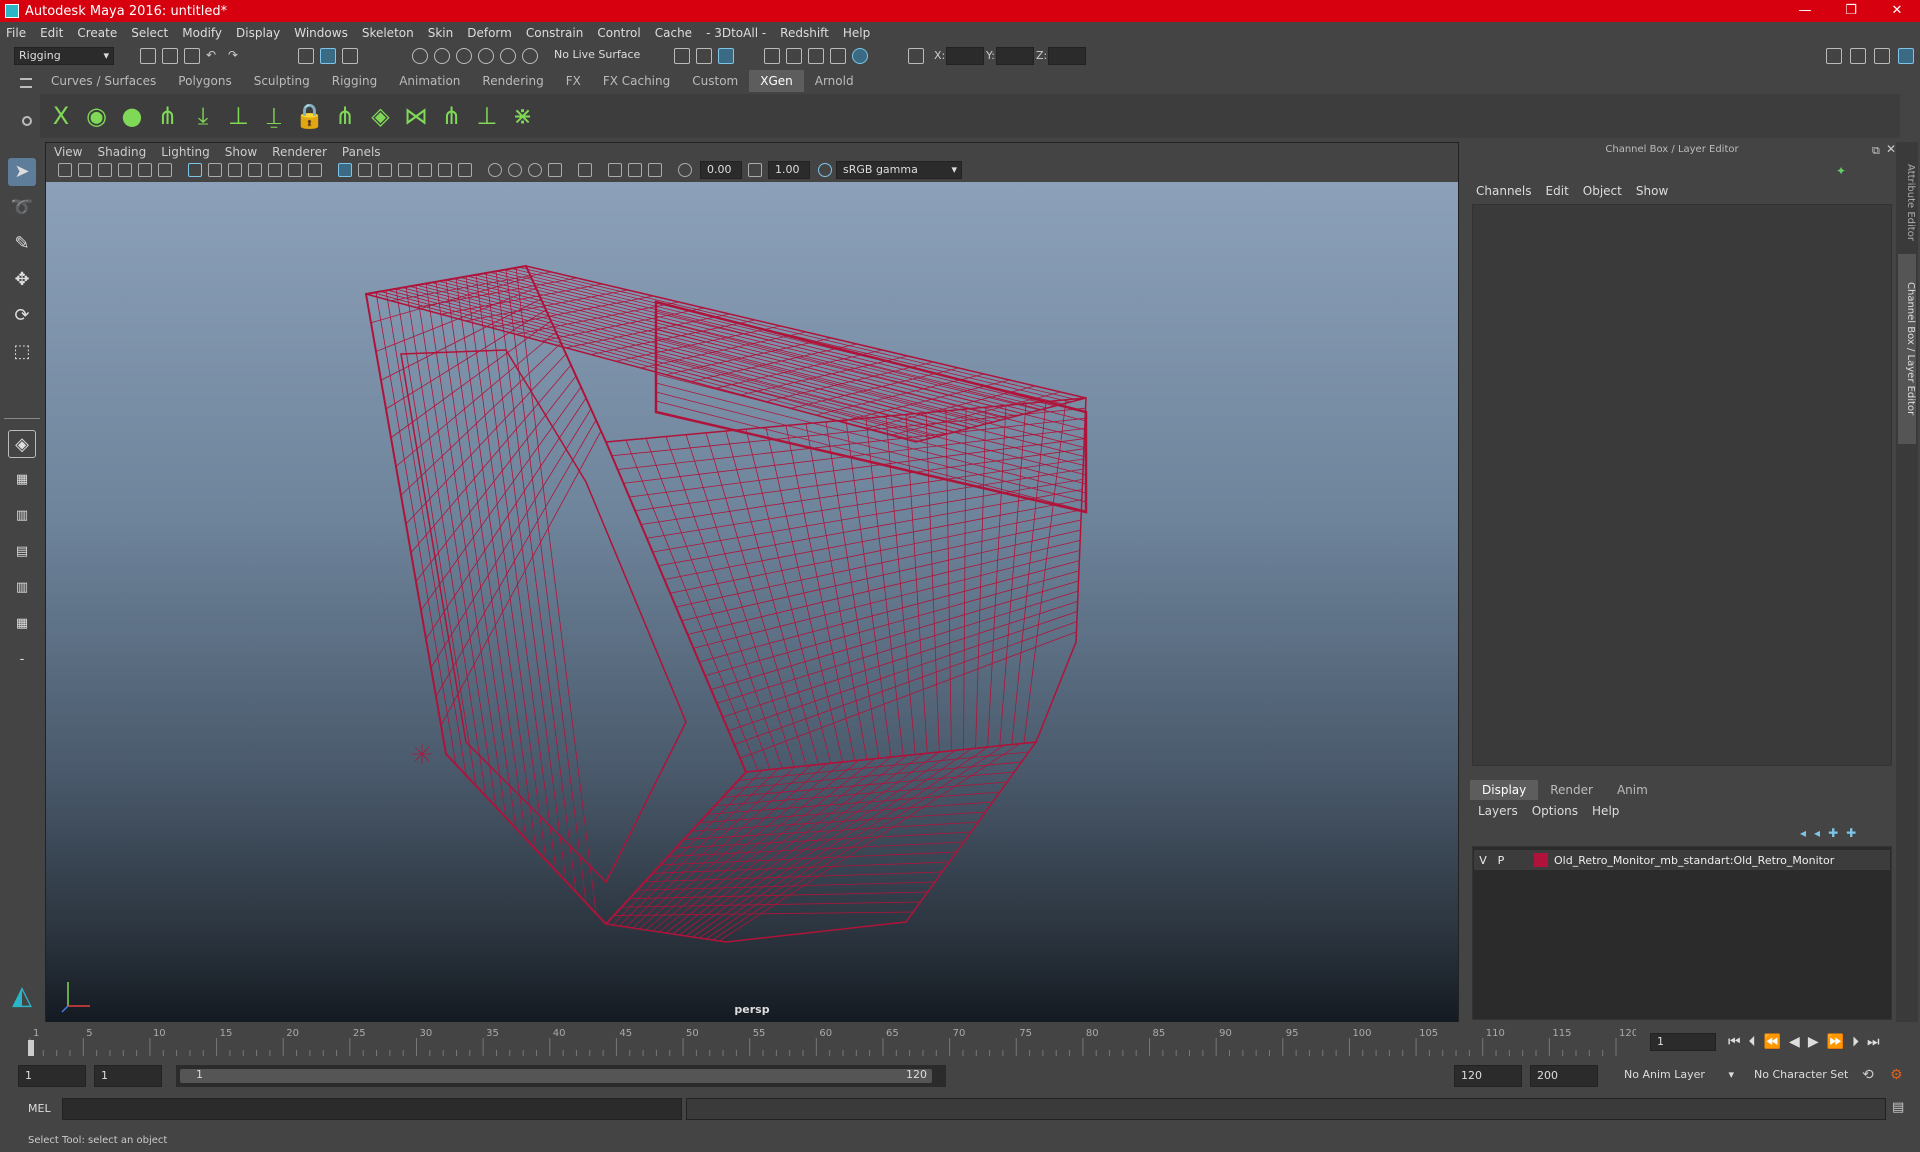 The width and height of the screenshot is (1920, 1152). I want to click on menu-cache: Cache, so click(673, 33).